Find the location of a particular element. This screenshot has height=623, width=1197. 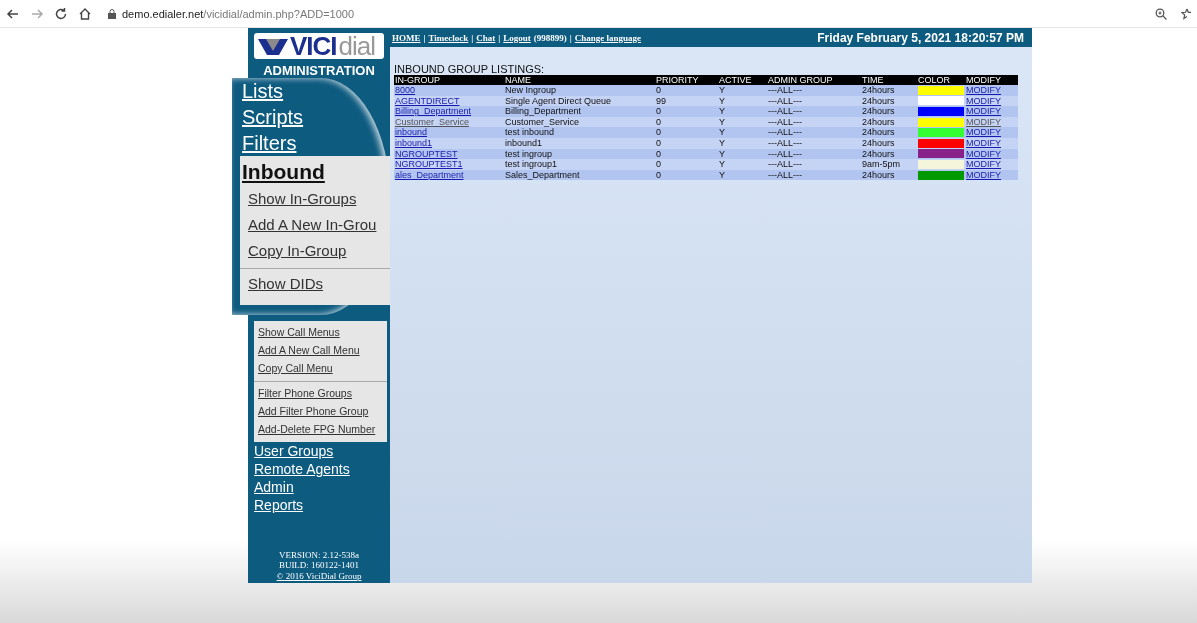

time-cell: 9am-5pm is located at coordinates (889, 164).